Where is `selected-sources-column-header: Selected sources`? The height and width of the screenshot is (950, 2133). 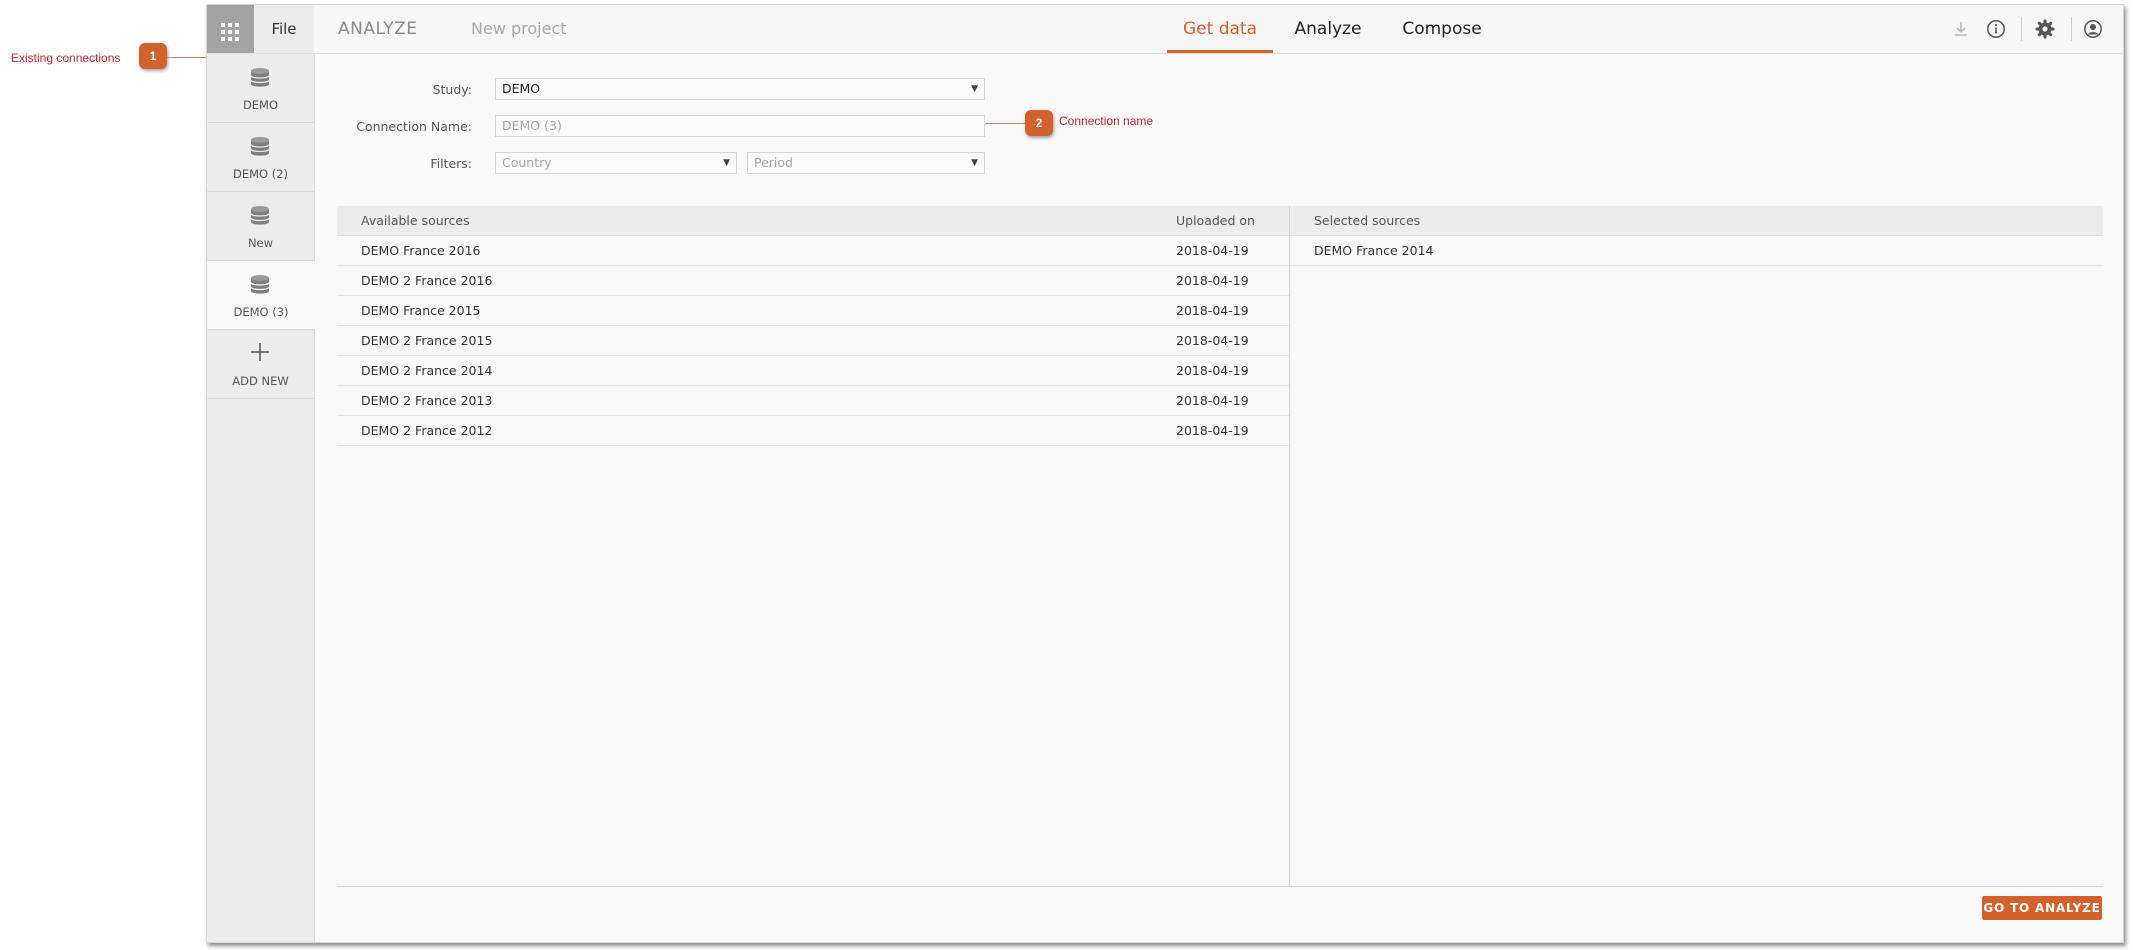
selected-sources-column-header: Selected sources is located at coordinates (1367, 220).